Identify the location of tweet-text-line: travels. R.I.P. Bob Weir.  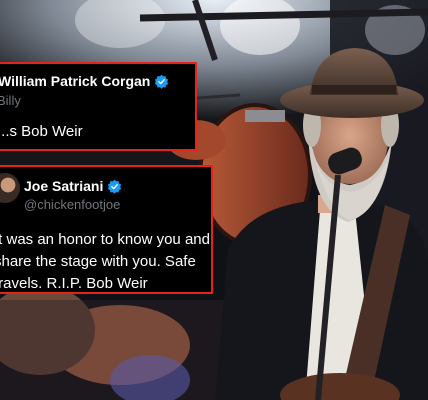
(74, 283).